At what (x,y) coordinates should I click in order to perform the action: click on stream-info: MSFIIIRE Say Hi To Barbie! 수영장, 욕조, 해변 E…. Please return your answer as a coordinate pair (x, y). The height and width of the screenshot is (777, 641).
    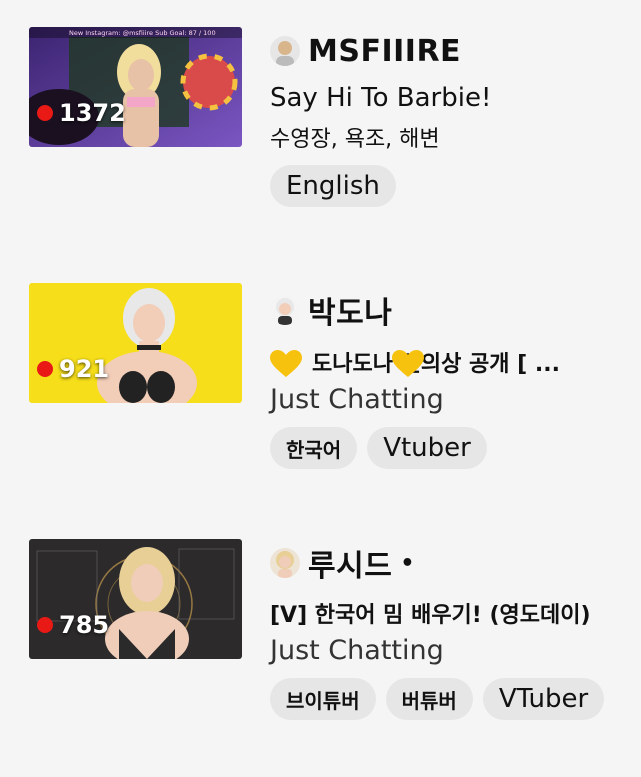
    Looking at the image, I should click on (450, 118).